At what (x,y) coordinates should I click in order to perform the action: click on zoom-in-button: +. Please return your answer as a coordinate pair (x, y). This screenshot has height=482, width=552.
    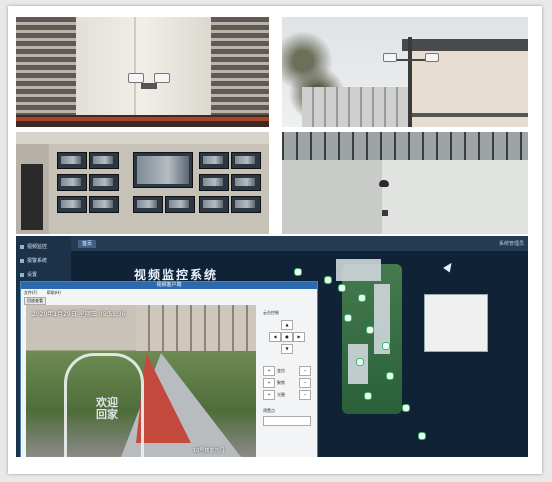
    Looking at the image, I should click on (269, 371).